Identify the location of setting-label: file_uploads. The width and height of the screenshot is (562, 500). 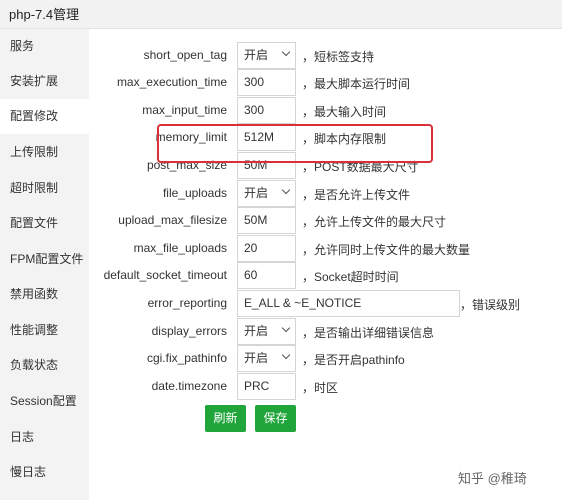
(194, 193).